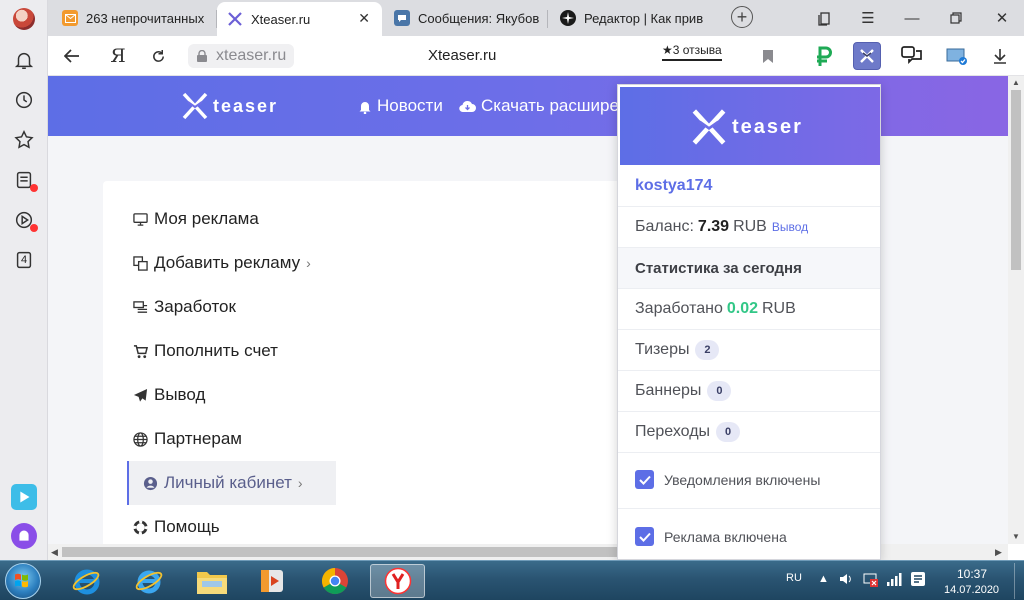 This screenshot has height=600, width=1024. Describe the element at coordinates (824, 56) in the screenshot. I see `ruble-extension-icon` at that location.